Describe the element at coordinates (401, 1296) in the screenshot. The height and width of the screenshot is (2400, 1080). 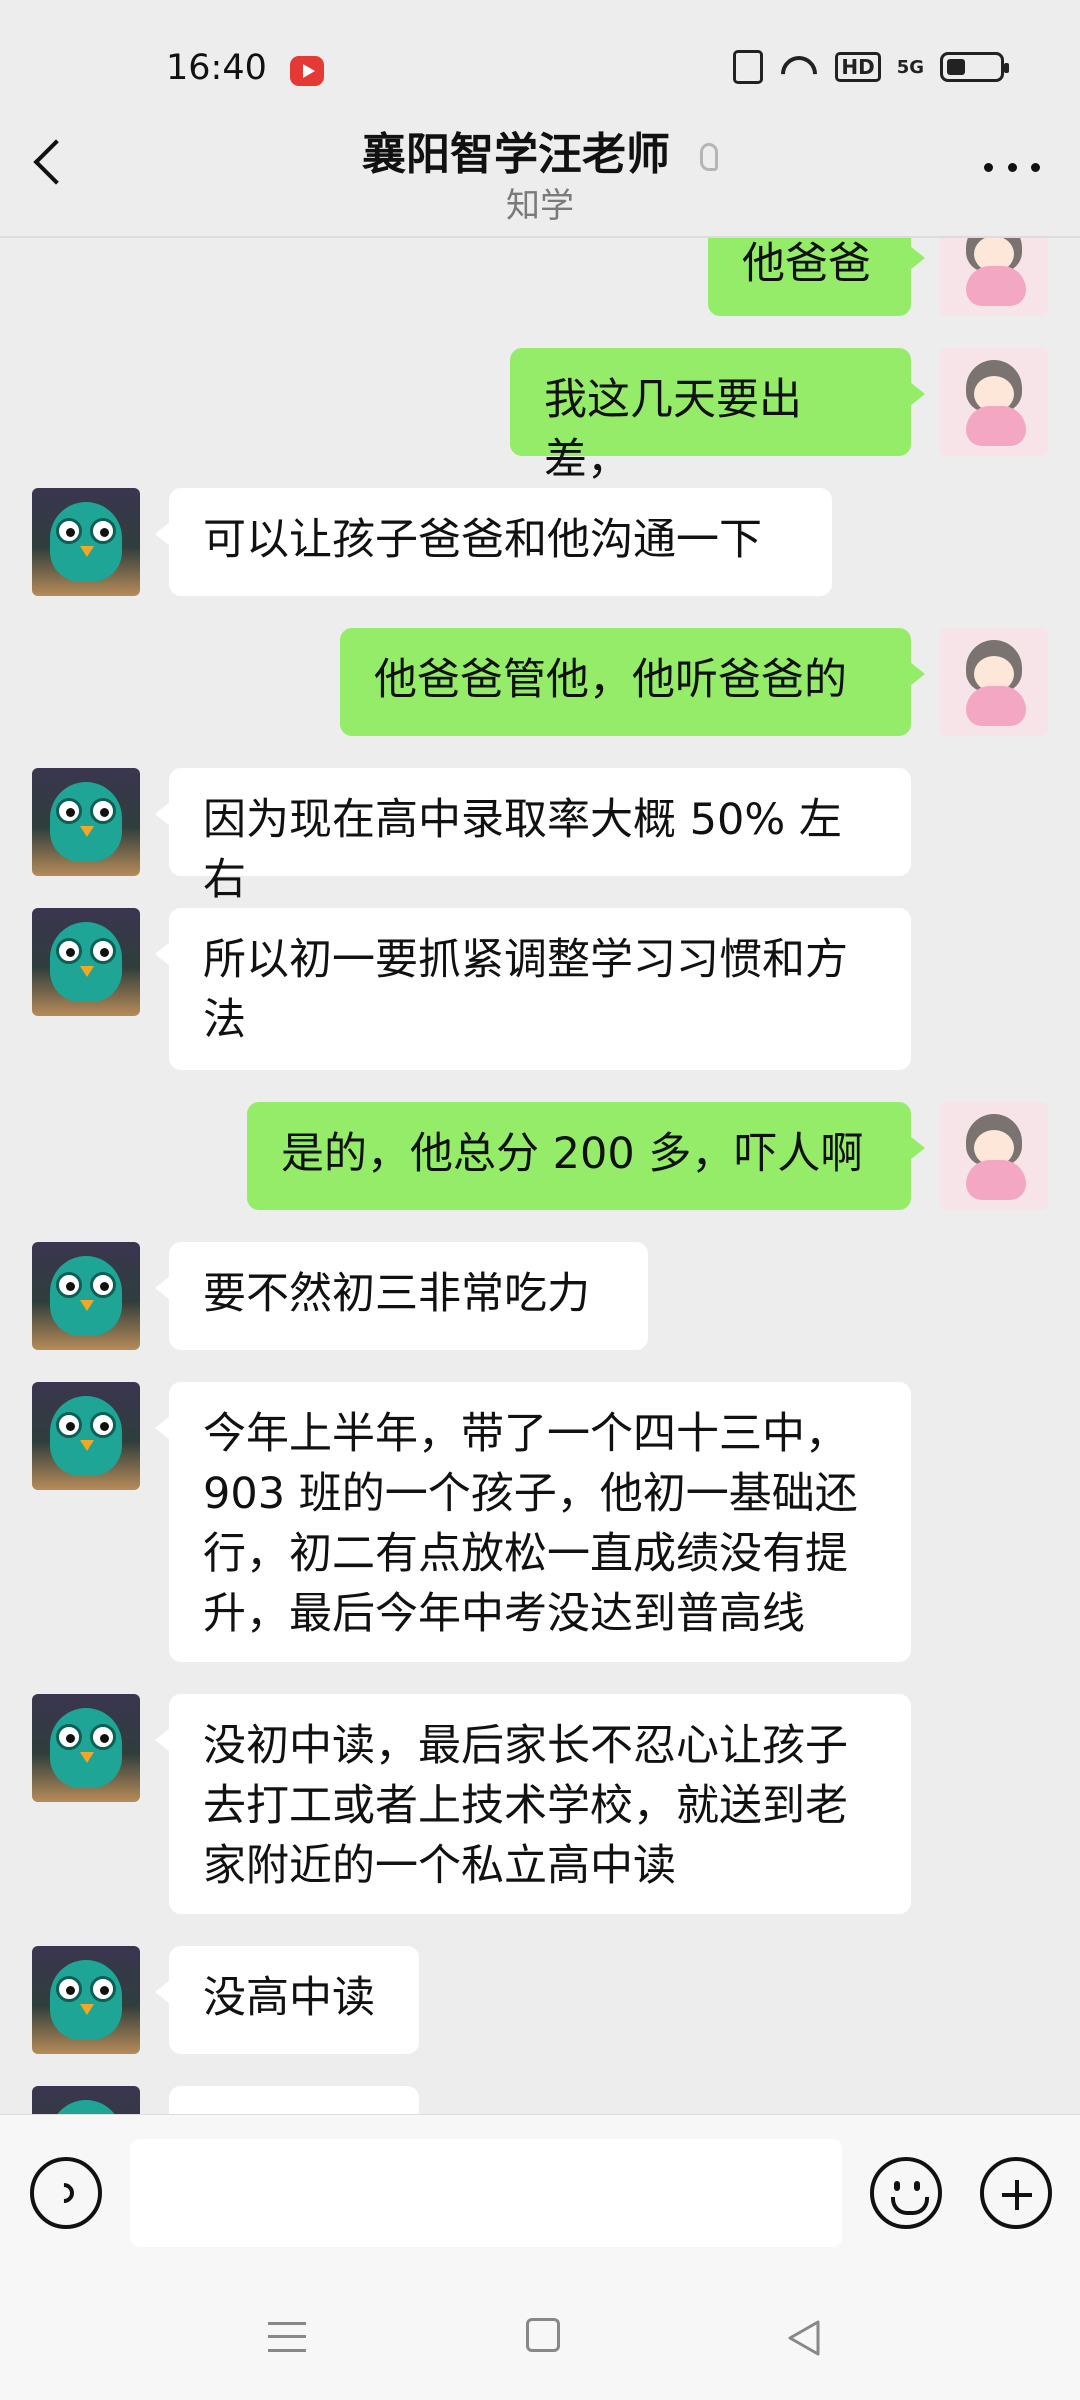
I see `message-bubble: 要不然初三非常吃力` at that location.